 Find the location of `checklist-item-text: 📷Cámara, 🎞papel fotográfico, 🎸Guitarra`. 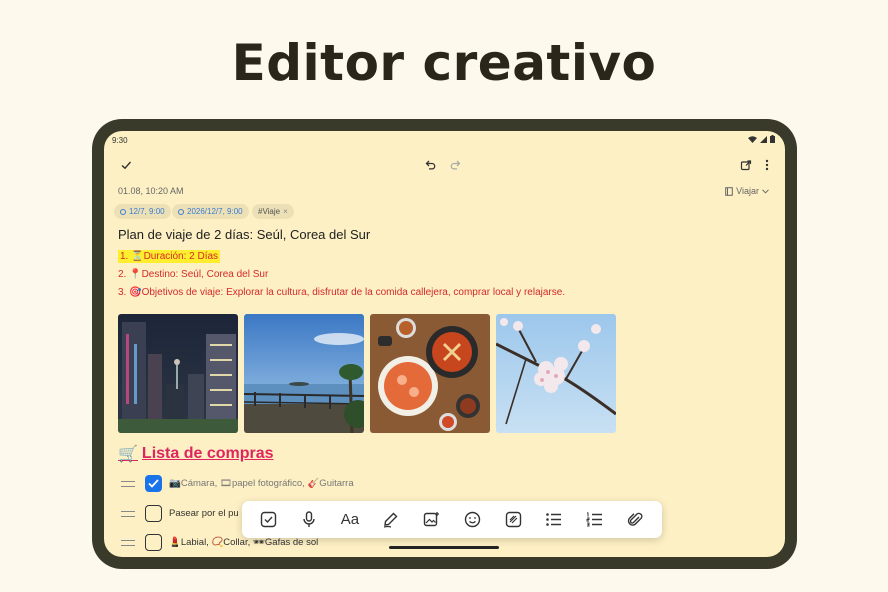

checklist-item-text: 📷Cámara, 🎞papel fotográfico, 🎸Guitarra is located at coordinates (261, 483).